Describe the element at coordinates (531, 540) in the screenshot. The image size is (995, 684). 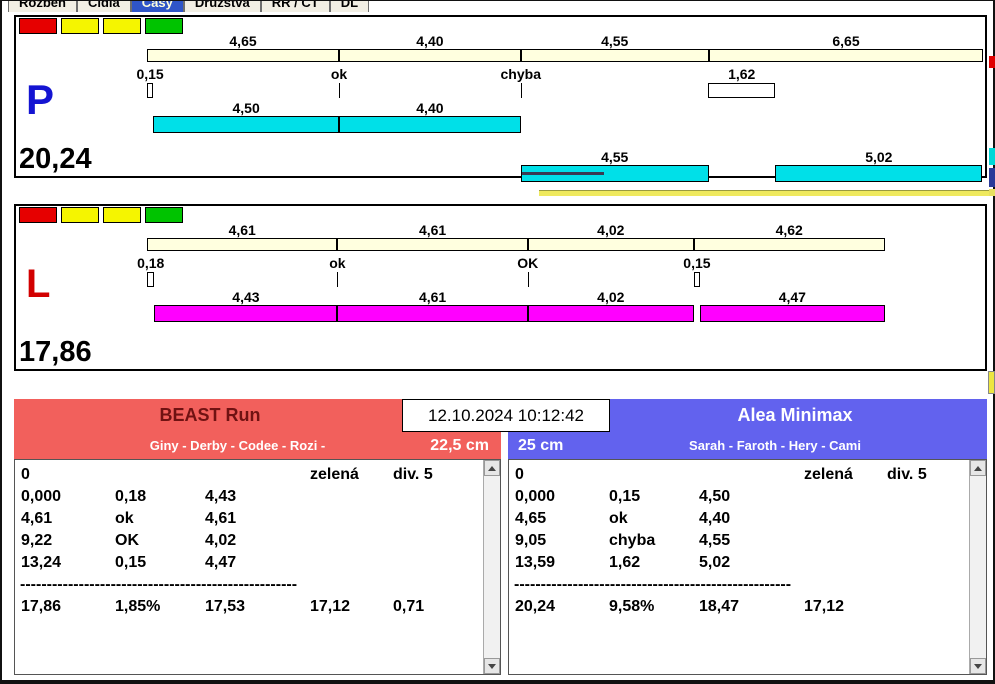
I see `result-cell: 9,05` at that location.